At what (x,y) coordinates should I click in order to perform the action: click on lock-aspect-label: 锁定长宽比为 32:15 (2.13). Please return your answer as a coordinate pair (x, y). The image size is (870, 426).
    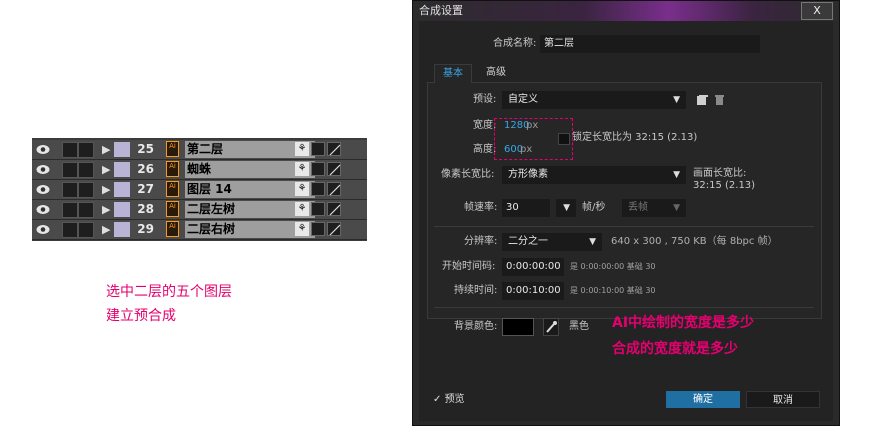
    Looking at the image, I should click on (635, 137).